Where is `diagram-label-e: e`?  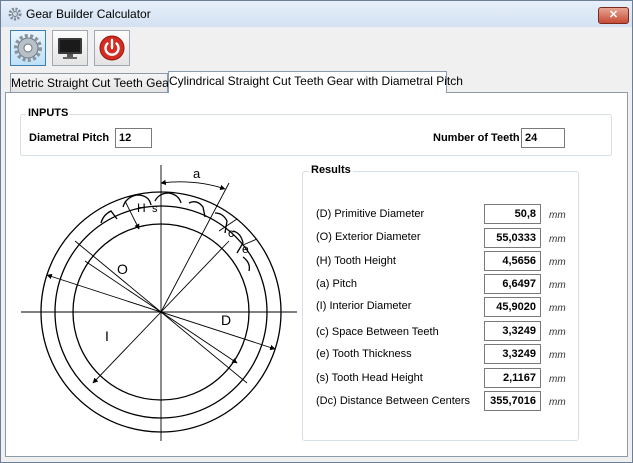 diagram-label-e: e is located at coordinates (245, 249).